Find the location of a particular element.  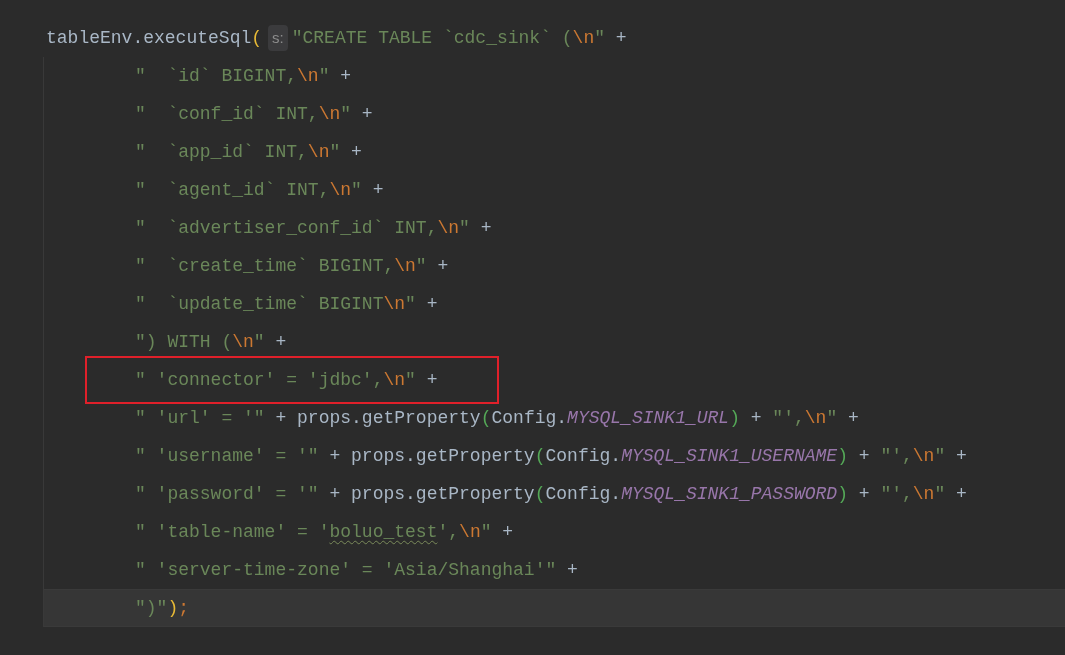

code-text: " `update_time` BIGINT\n" + is located at coordinates (286, 304).